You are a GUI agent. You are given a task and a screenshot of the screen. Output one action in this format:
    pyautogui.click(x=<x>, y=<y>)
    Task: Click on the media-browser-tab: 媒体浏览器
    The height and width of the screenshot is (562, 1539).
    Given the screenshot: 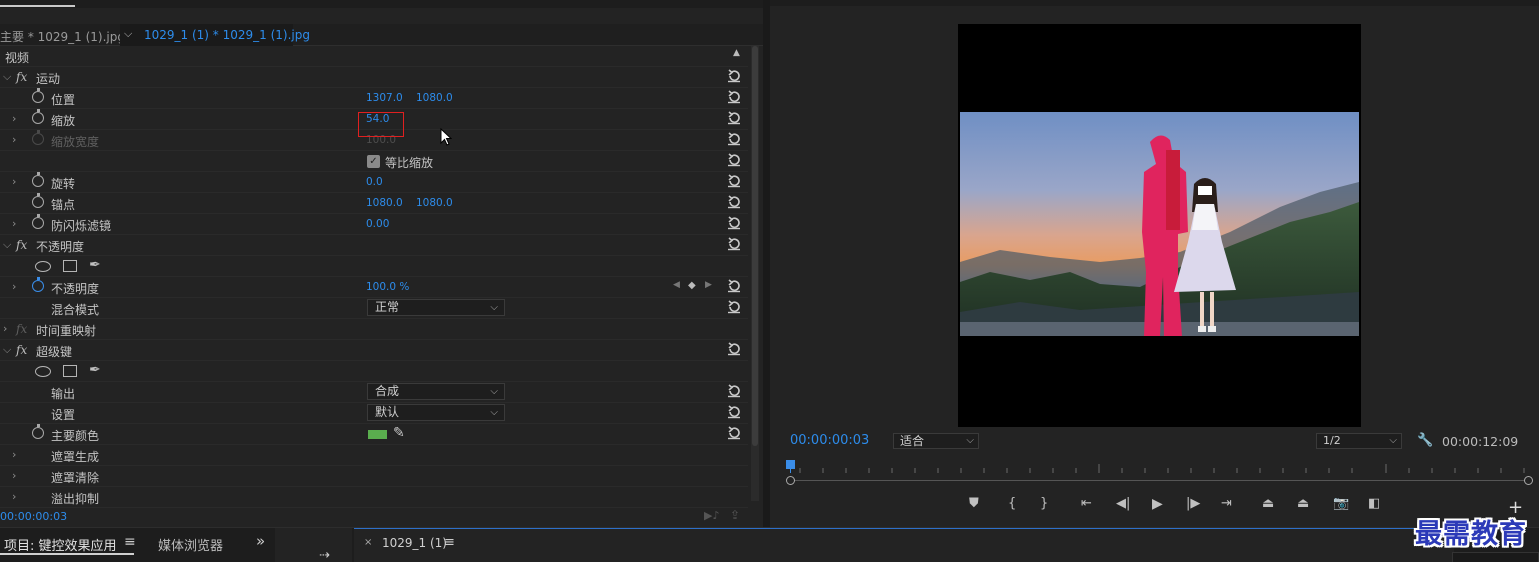 What is the action you would take?
    pyautogui.click(x=190, y=544)
    